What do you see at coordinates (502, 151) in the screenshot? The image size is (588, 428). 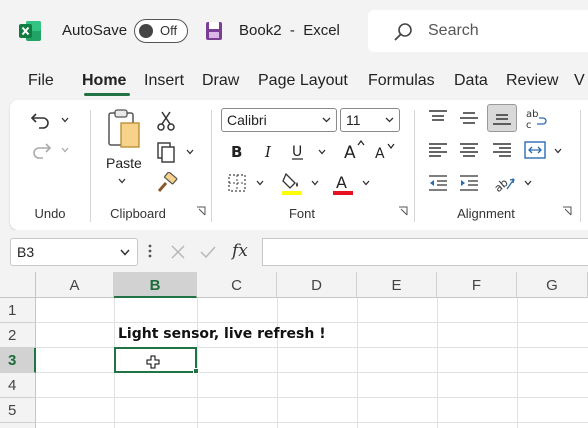 I see `align-right-icon` at bounding box center [502, 151].